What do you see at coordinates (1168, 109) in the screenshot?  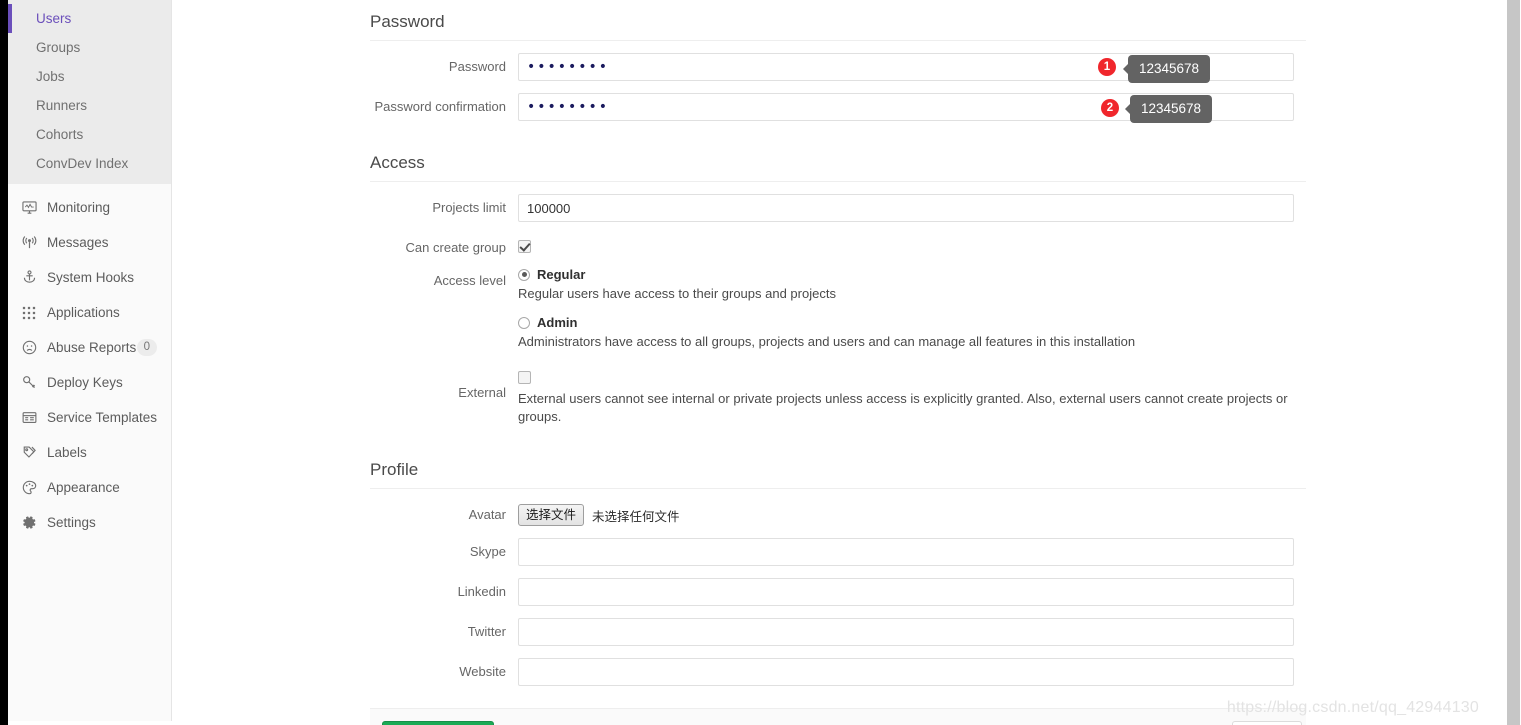 I see `password-confirmation-tooltip: 12345678` at bounding box center [1168, 109].